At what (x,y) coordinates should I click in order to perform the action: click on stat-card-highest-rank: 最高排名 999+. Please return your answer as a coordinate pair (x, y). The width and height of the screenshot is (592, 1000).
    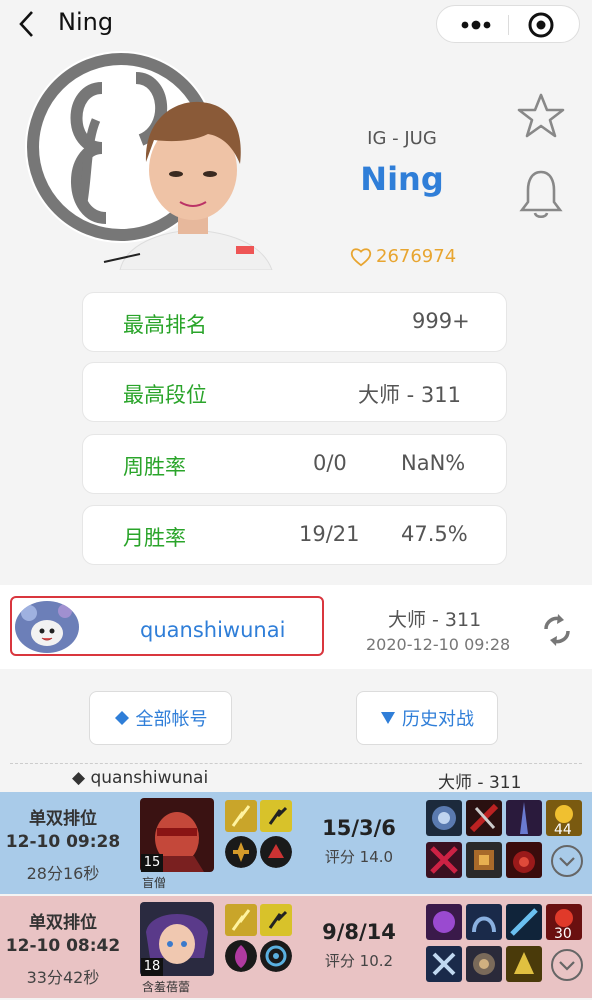
    Looking at the image, I should click on (294, 322).